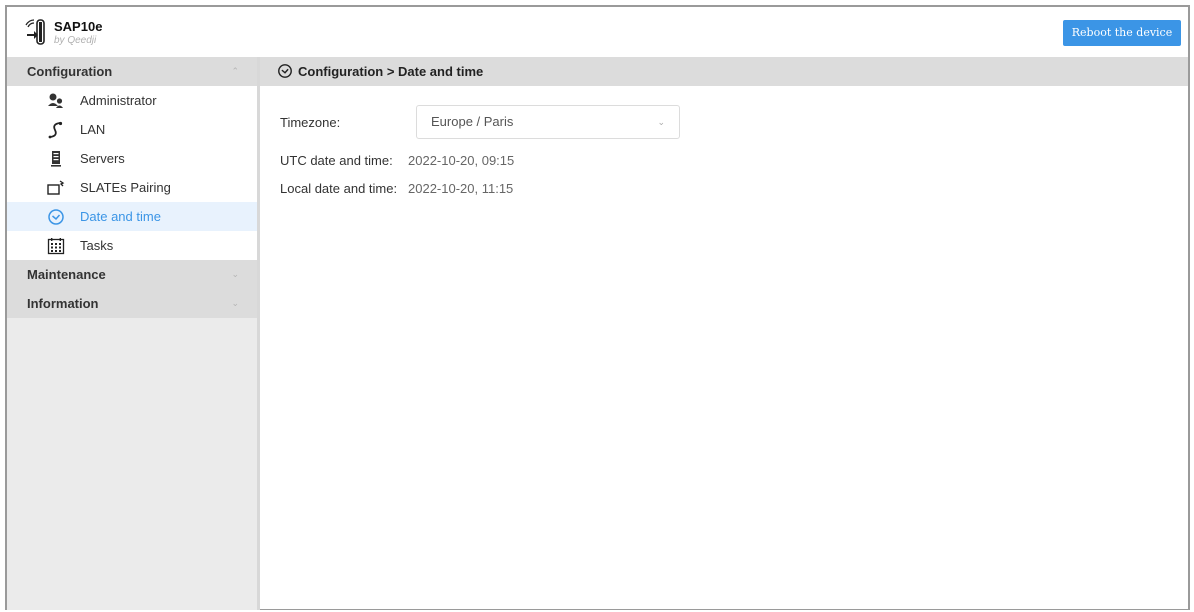 The width and height of the screenshot is (1194, 612). Describe the element at coordinates (93, 129) in the screenshot. I see `sidebar-item-label: LAN` at that location.